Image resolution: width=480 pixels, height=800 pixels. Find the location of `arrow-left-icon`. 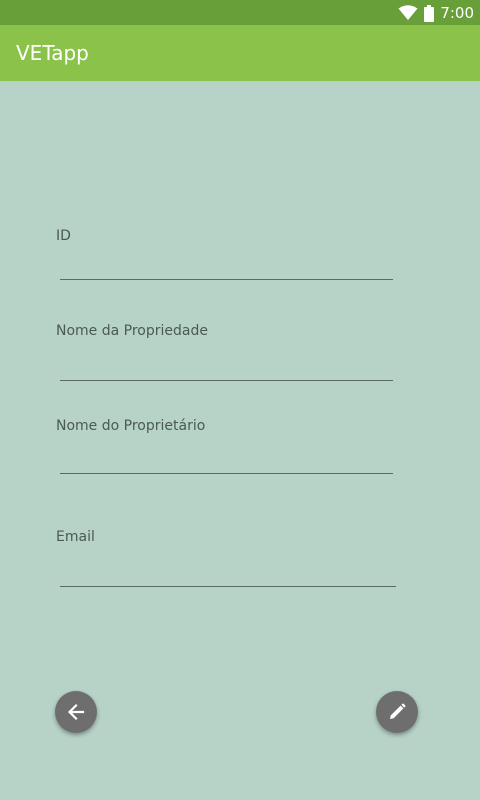

arrow-left-icon is located at coordinates (76, 712).